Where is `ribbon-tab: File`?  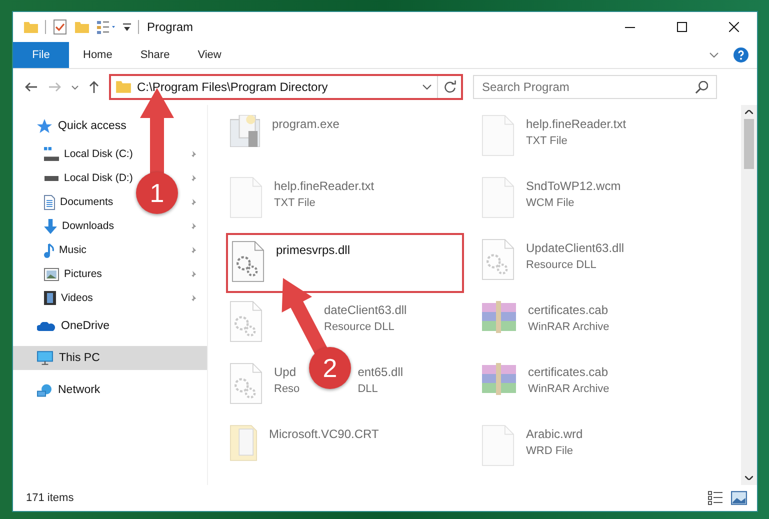 ribbon-tab: File is located at coordinates (41, 55).